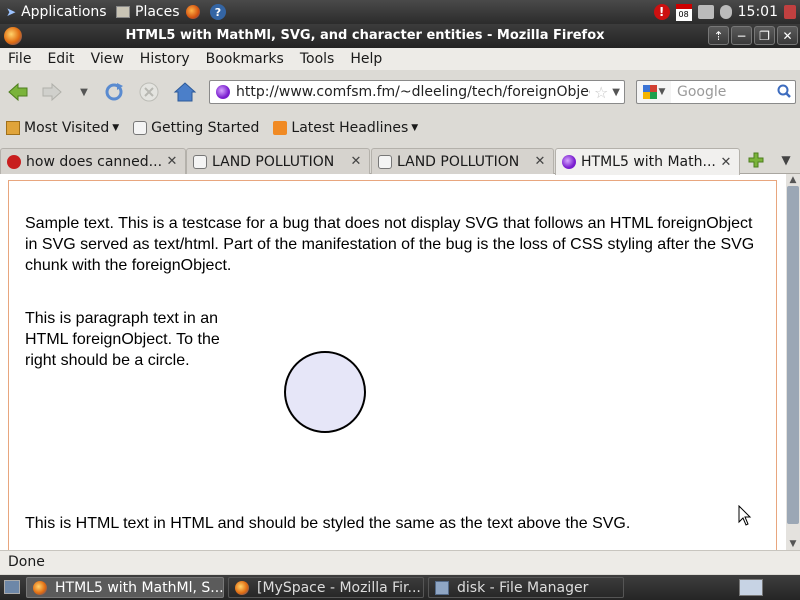 The image size is (800, 600). I want to click on reload-icon, so click(114, 92).